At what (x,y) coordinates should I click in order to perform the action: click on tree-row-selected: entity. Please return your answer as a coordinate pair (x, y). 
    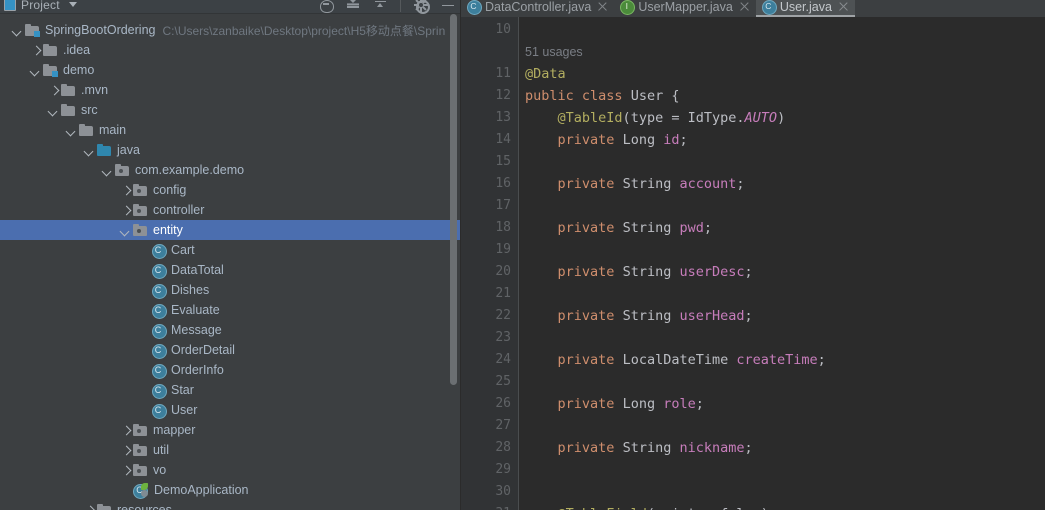
    Looking at the image, I should click on (230, 230).